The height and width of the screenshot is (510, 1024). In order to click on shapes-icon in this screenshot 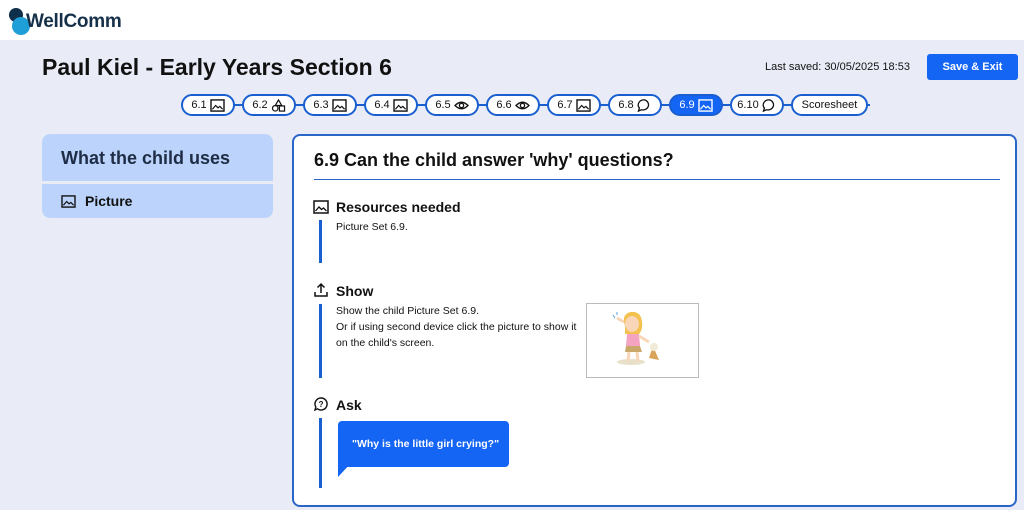, I will do `click(278, 105)`.